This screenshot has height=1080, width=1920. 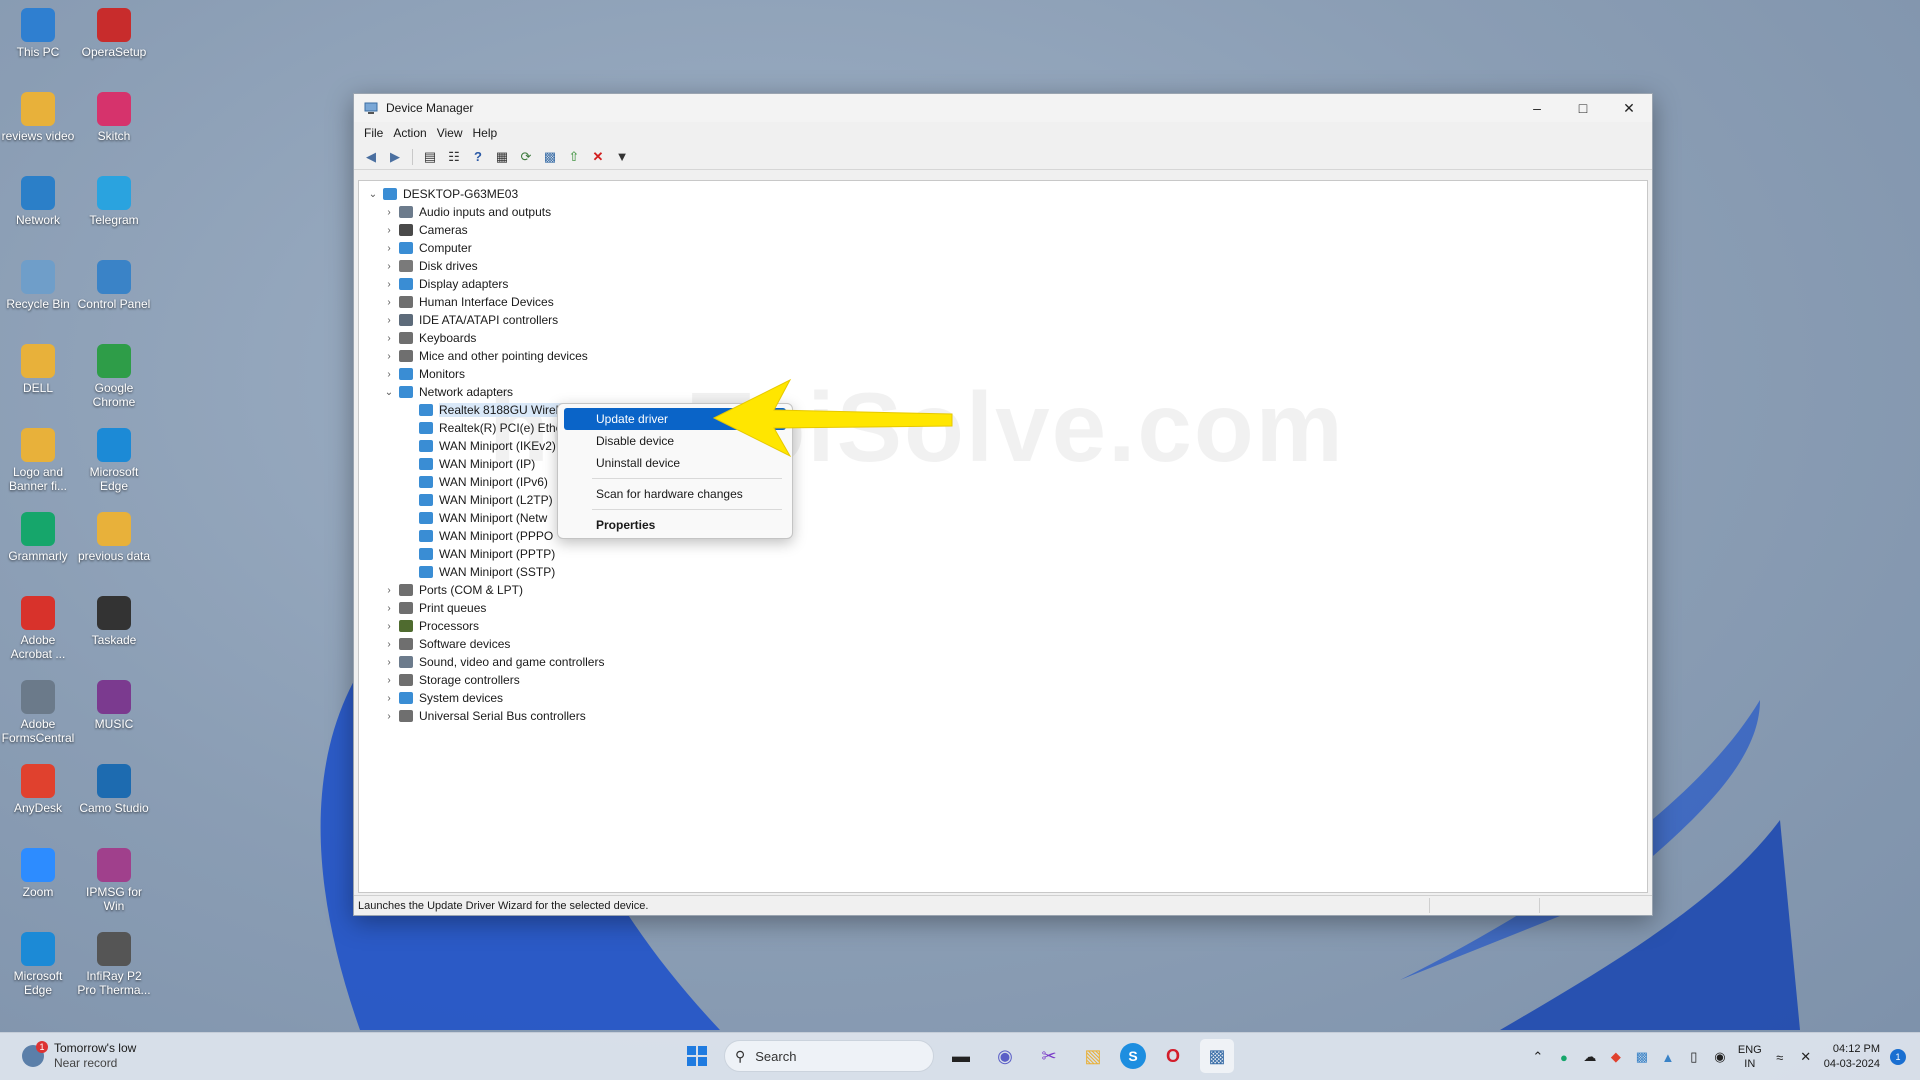 I want to click on desktop-icon: Grammarly, so click(x=38, y=537).